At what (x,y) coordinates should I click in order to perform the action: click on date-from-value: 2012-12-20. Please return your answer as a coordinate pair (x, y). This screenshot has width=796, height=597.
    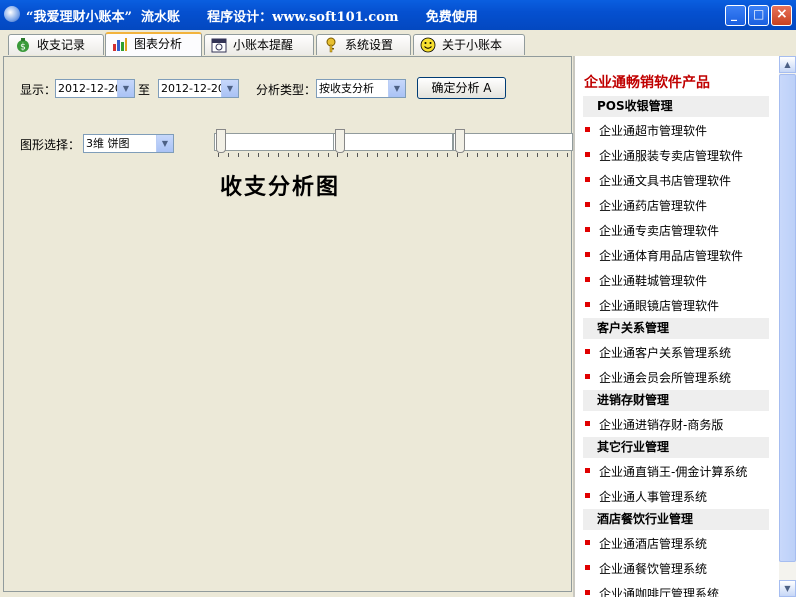
    Looking at the image, I should click on (90, 88).